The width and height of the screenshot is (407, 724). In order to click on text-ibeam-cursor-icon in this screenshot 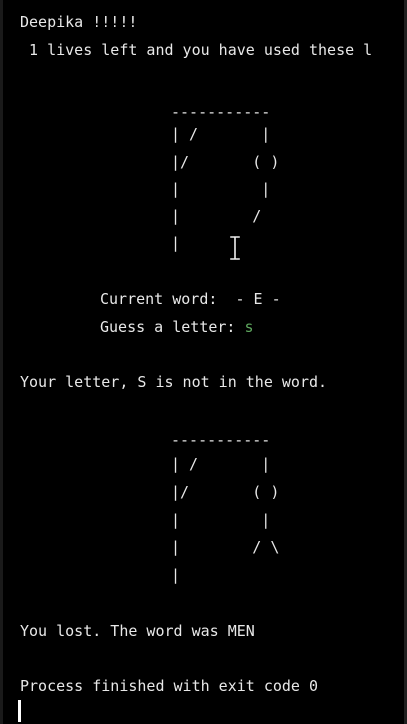, I will do `click(235, 248)`.